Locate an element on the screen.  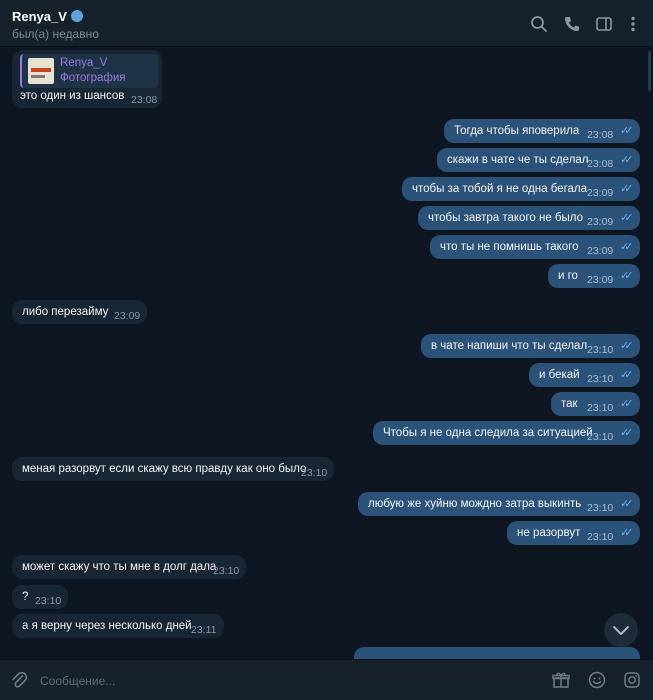
outgoing-message: скажи в чате че ты сделал 23:08 ✓✓ is located at coordinates (538, 160).